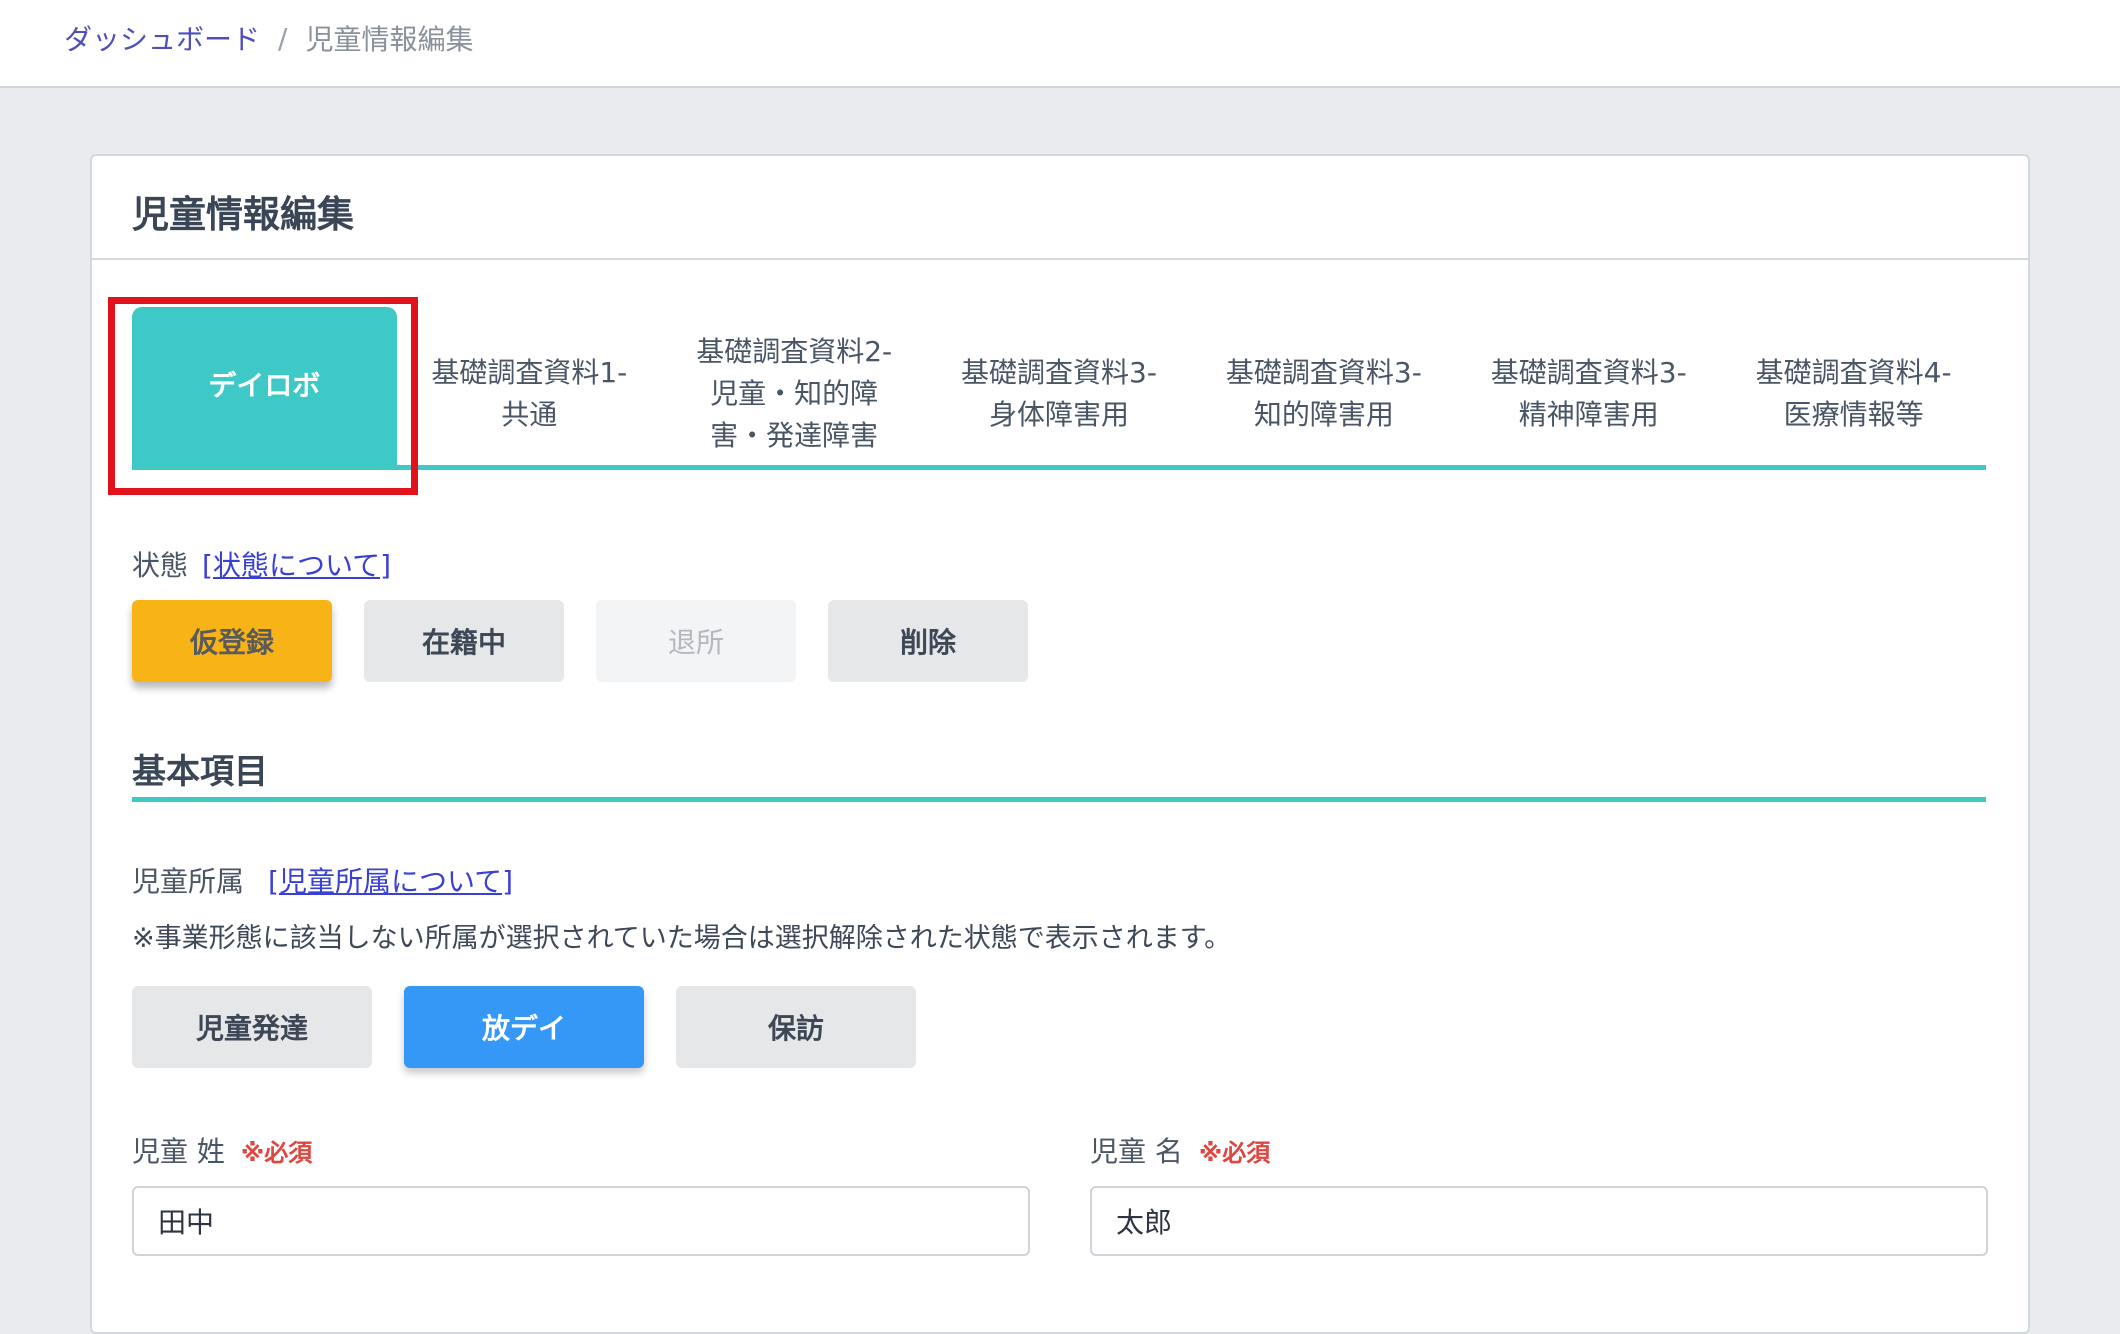  I want to click on tab-label: 基礎調査資料4- 医療情報等, so click(1853, 393).